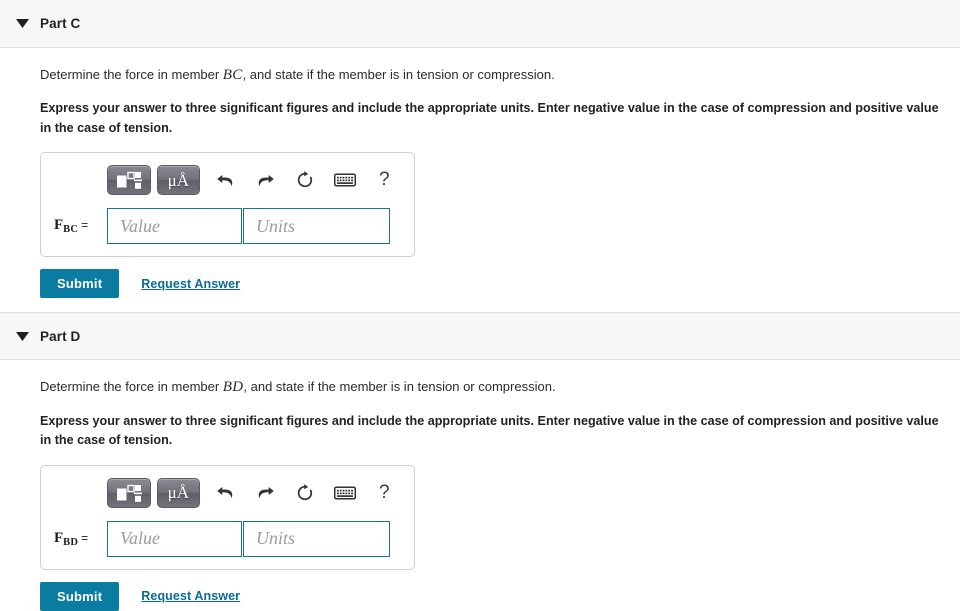 The image size is (960, 611). What do you see at coordinates (232, 75) in the screenshot?
I see `prompt-math-variable: BC` at bounding box center [232, 75].